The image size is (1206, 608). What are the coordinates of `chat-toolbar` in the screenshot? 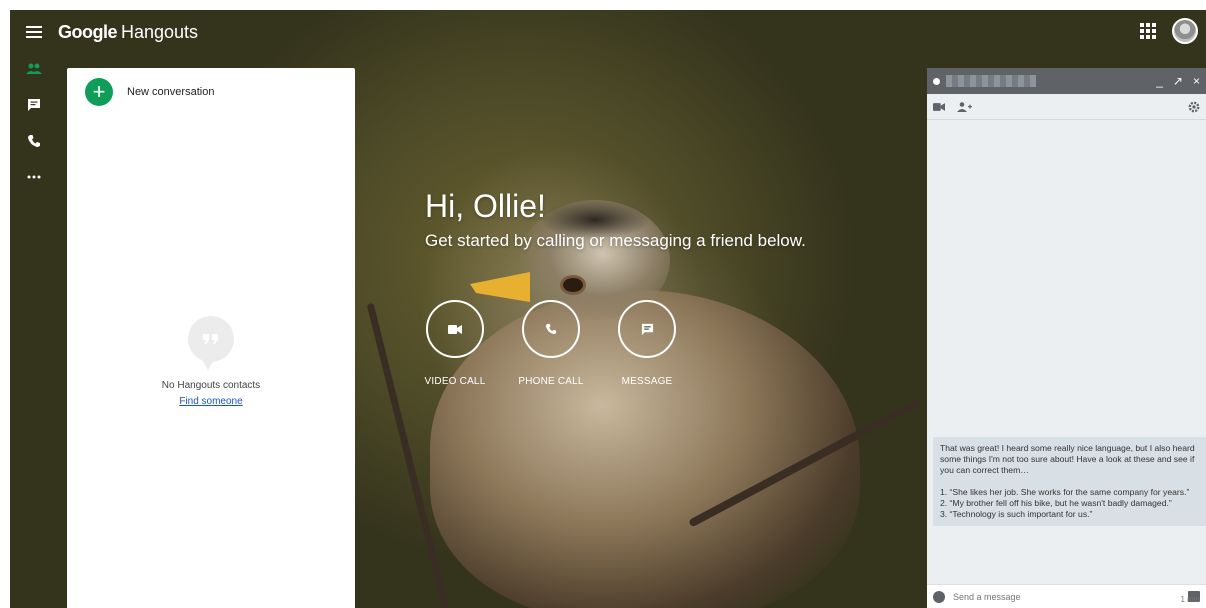 It's located at (1066, 107).